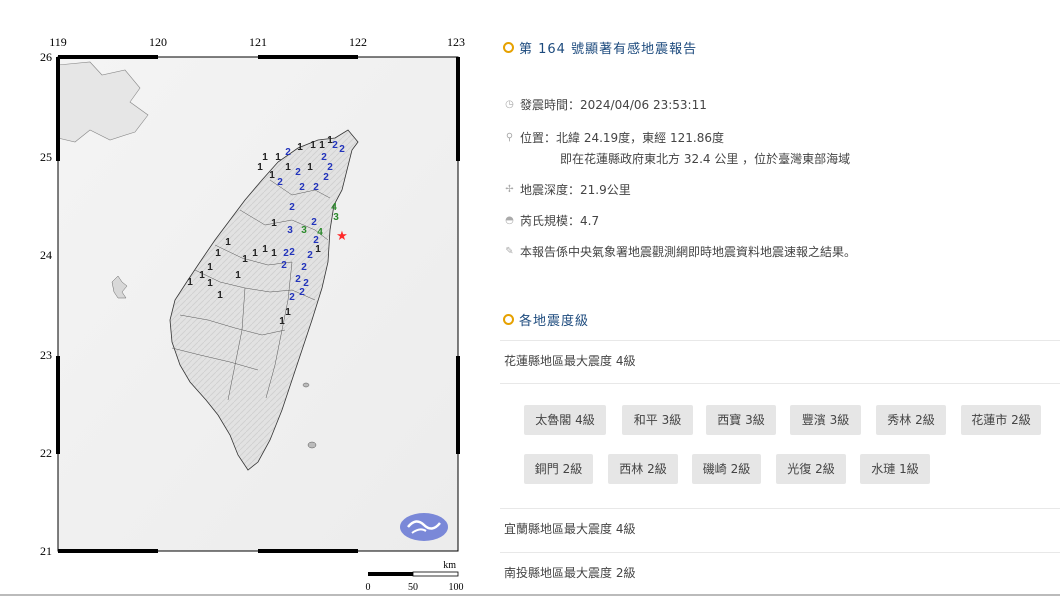  I want to click on station-chip: 花蓮市 2級, so click(1001, 420).